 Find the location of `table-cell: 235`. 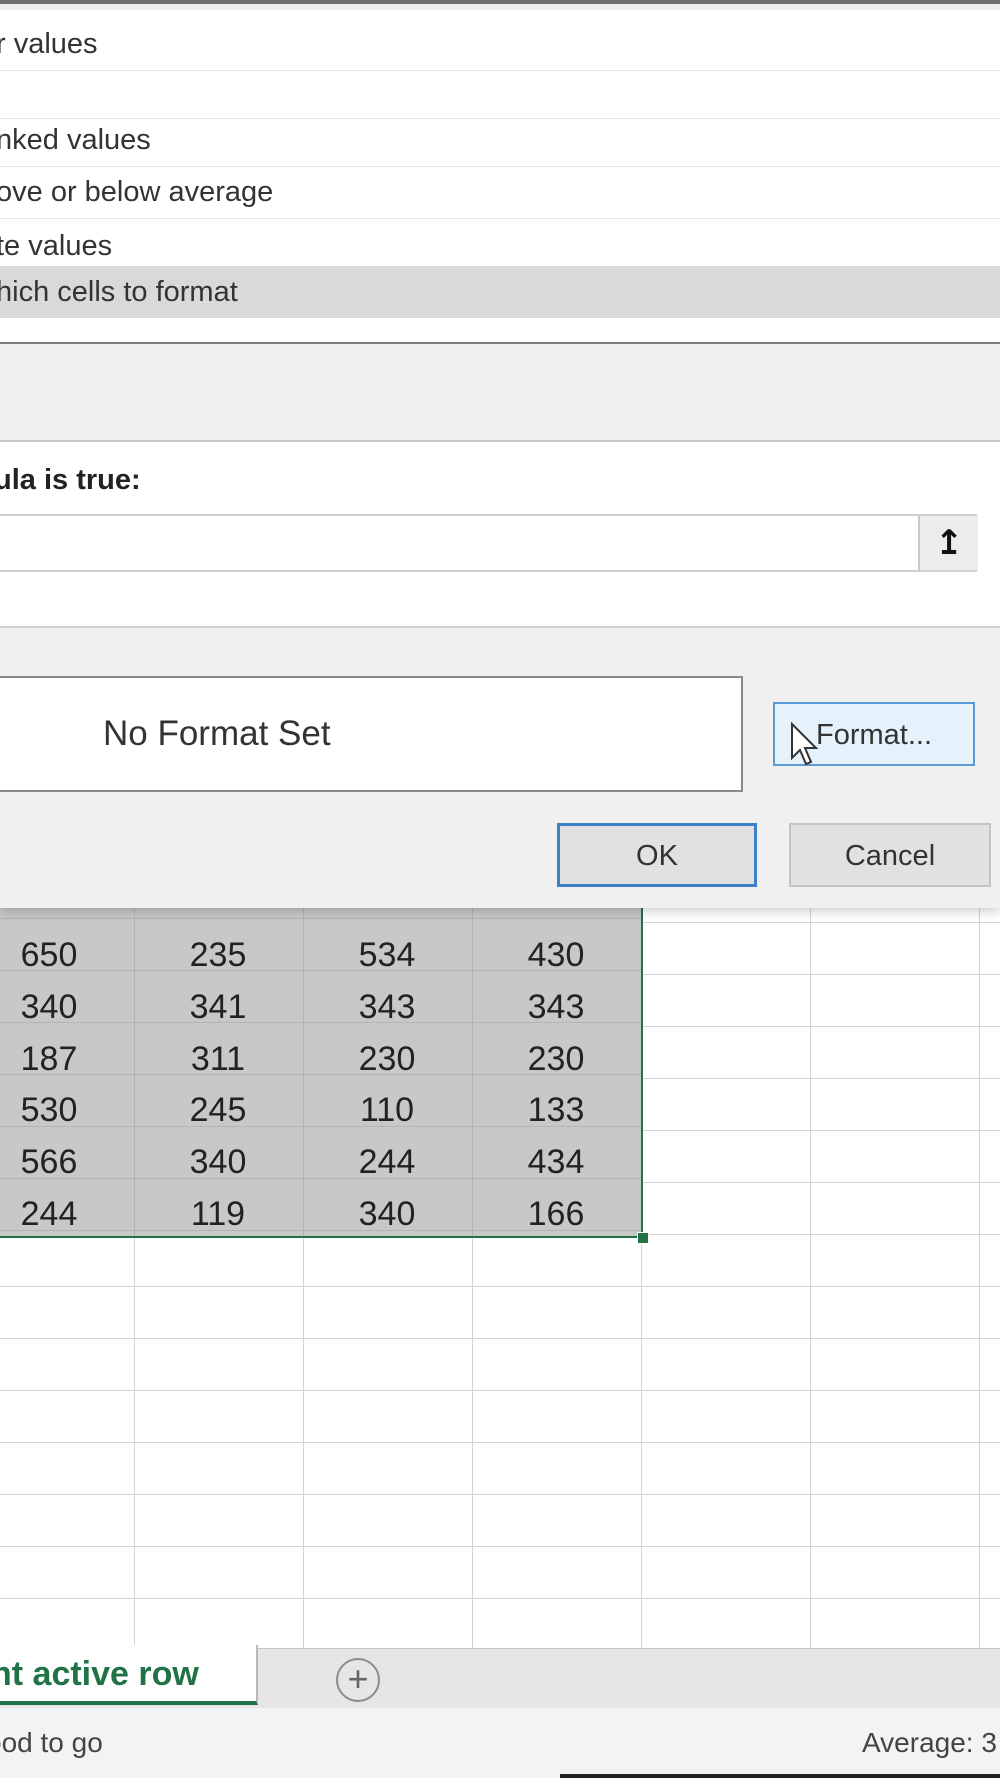

table-cell: 235 is located at coordinates (218, 955).